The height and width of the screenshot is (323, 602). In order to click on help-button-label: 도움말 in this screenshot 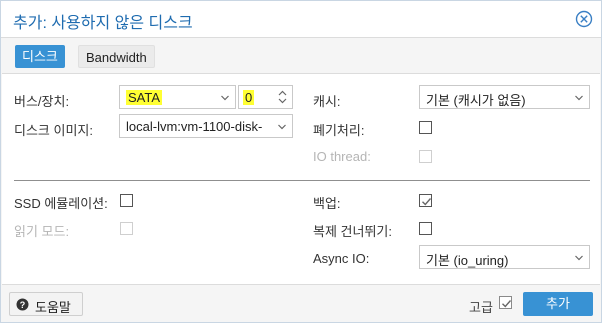, I will do `click(53, 307)`.